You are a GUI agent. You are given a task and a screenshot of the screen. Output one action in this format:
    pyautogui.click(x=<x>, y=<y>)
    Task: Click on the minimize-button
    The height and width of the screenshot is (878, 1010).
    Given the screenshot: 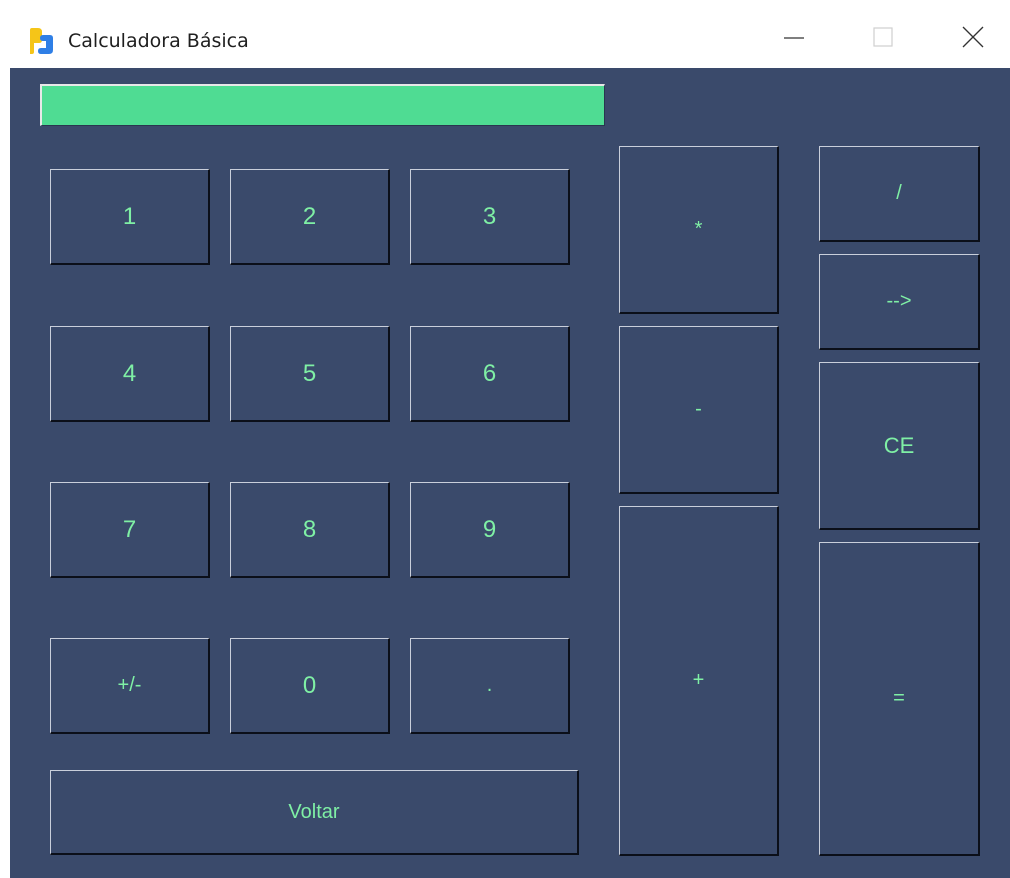 What is the action you would take?
    pyautogui.click(x=792, y=38)
    